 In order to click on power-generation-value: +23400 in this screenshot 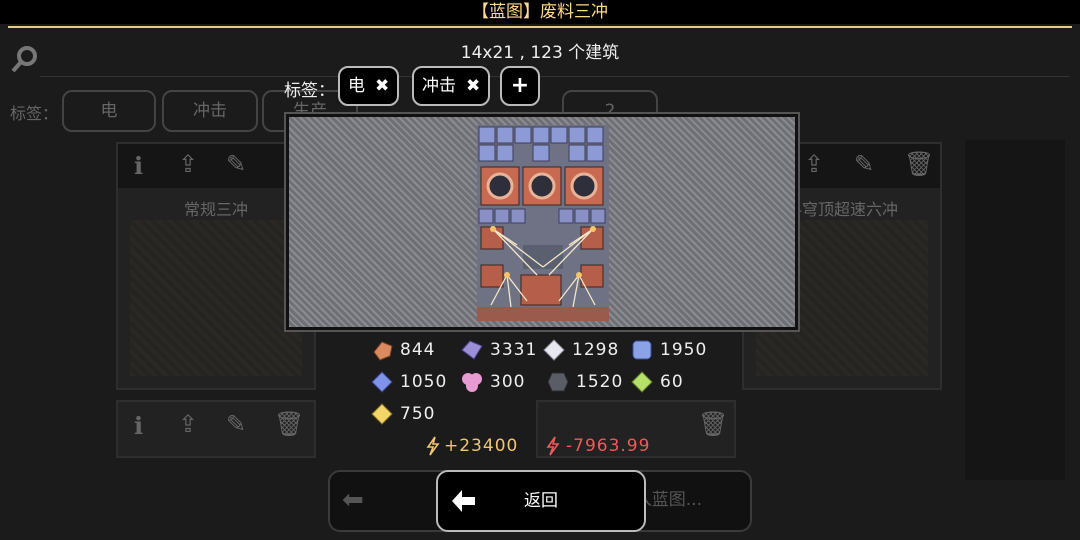, I will do `click(481, 446)`.